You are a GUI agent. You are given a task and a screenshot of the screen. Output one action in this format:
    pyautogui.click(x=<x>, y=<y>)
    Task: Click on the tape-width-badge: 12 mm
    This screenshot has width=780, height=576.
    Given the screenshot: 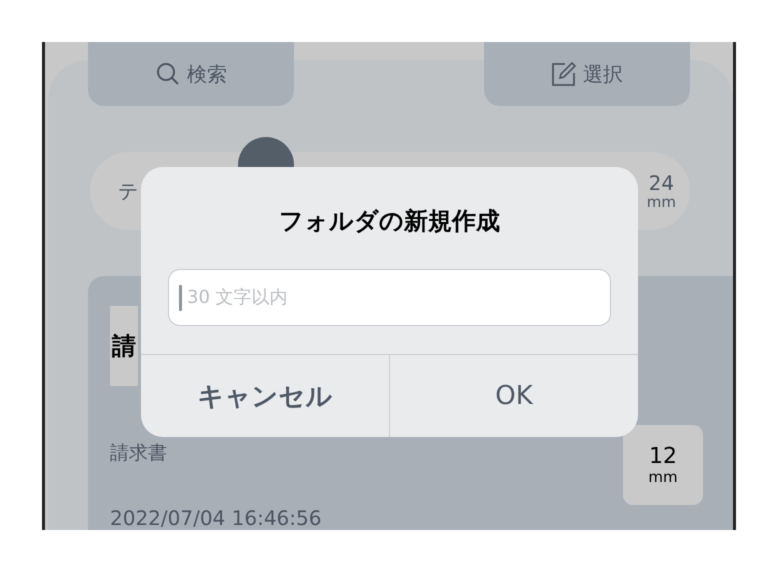 What is the action you would take?
    pyautogui.click(x=663, y=465)
    